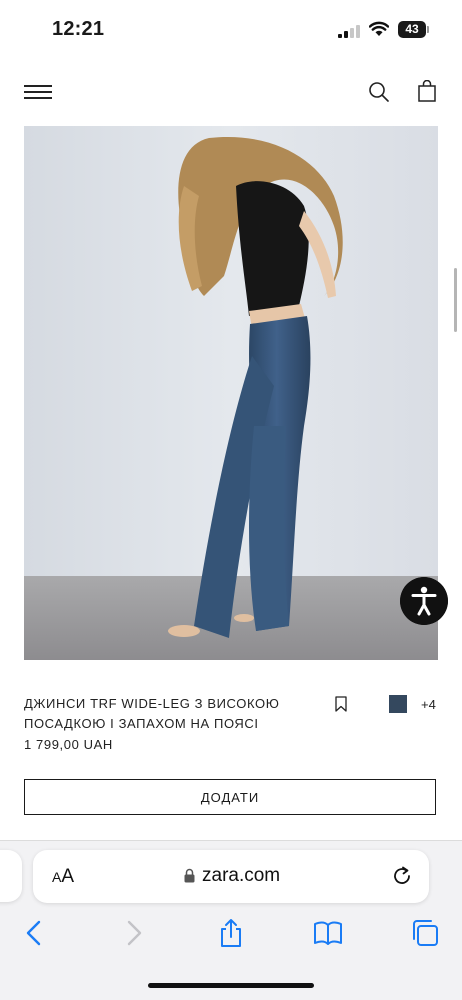 This screenshot has width=462, height=1000. What do you see at coordinates (230, 797) in the screenshot?
I see `add-to-cart-button: ДОДАТИ` at bounding box center [230, 797].